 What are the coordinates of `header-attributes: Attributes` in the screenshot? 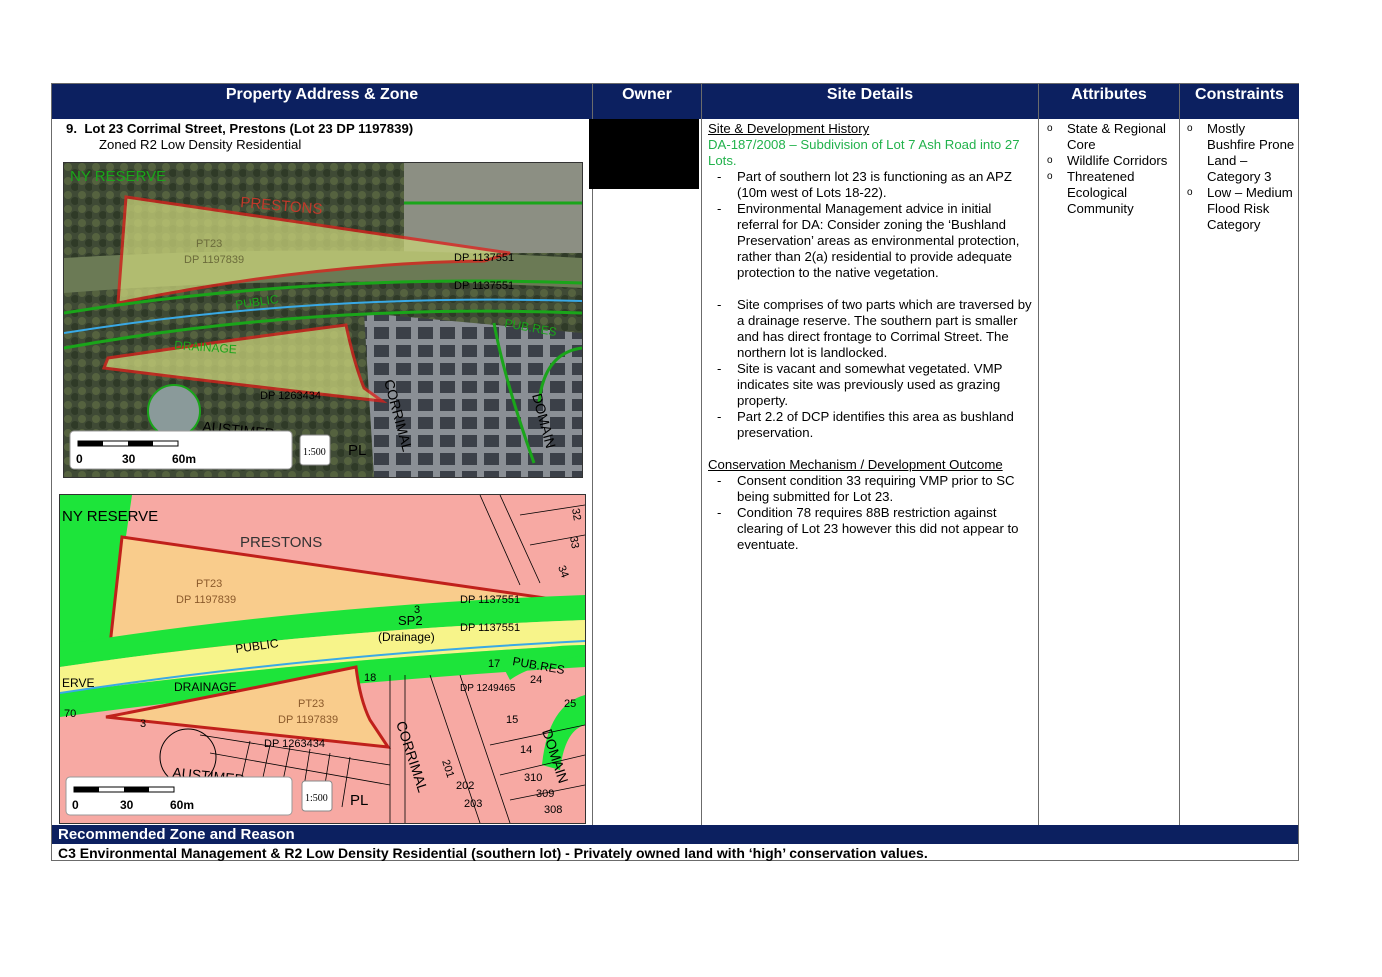 It's located at (1109, 101).